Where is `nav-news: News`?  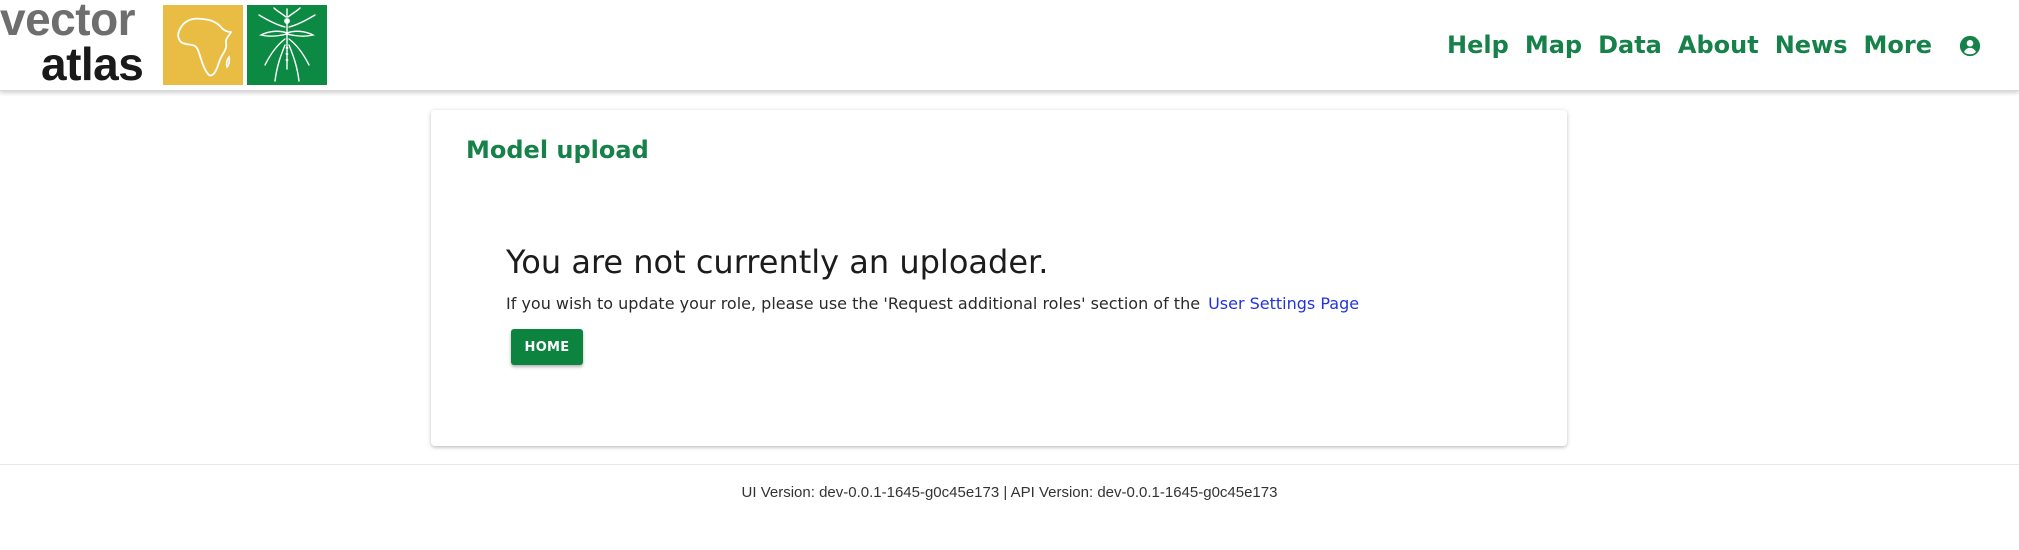
nav-news: News is located at coordinates (1811, 45).